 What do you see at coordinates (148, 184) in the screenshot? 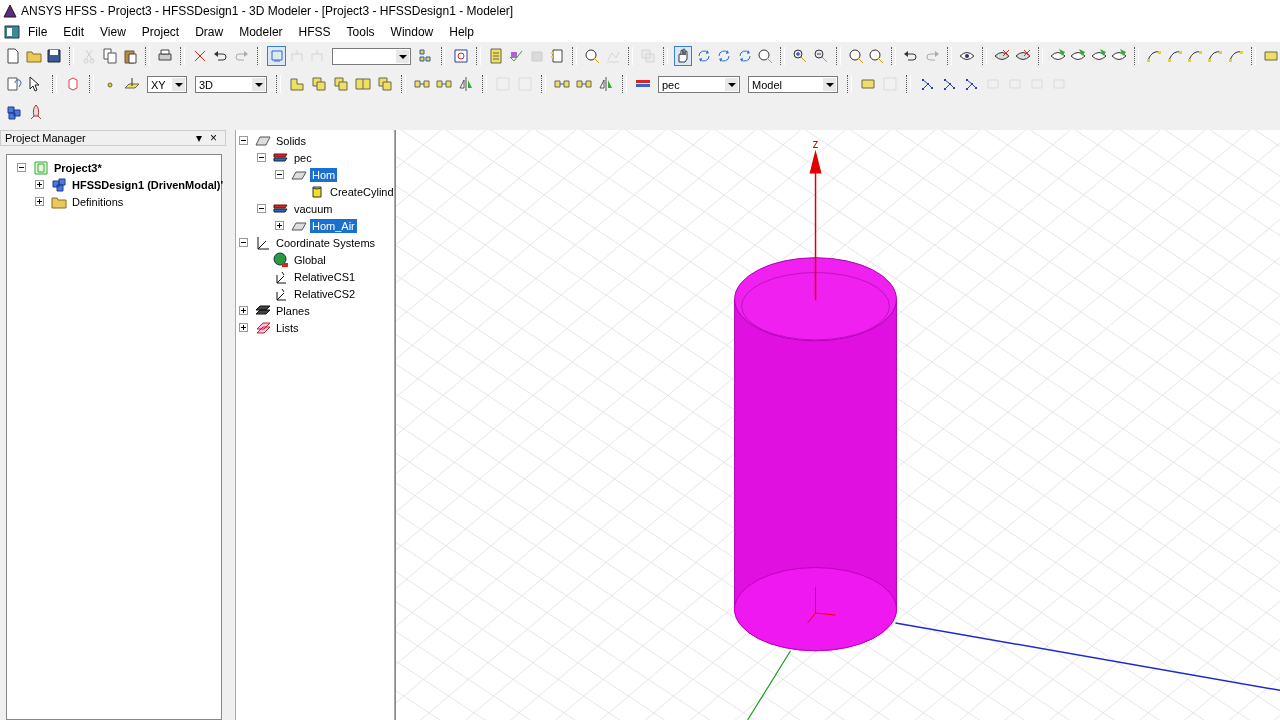
I see `tree-item: HFSSDesign1 (DrivenModal)'` at bounding box center [148, 184].